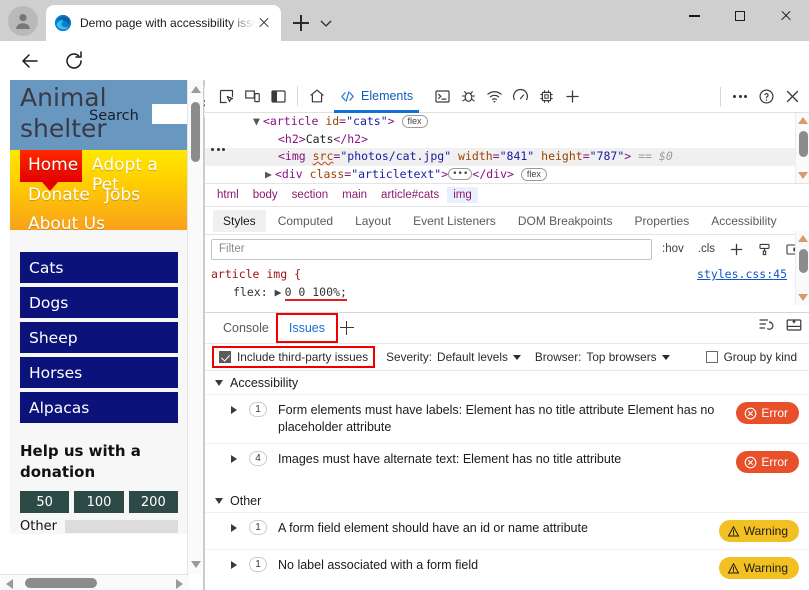  Describe the element at coordinates (250, 292) in the screenshot. I see `css-property: flex:` at that location.